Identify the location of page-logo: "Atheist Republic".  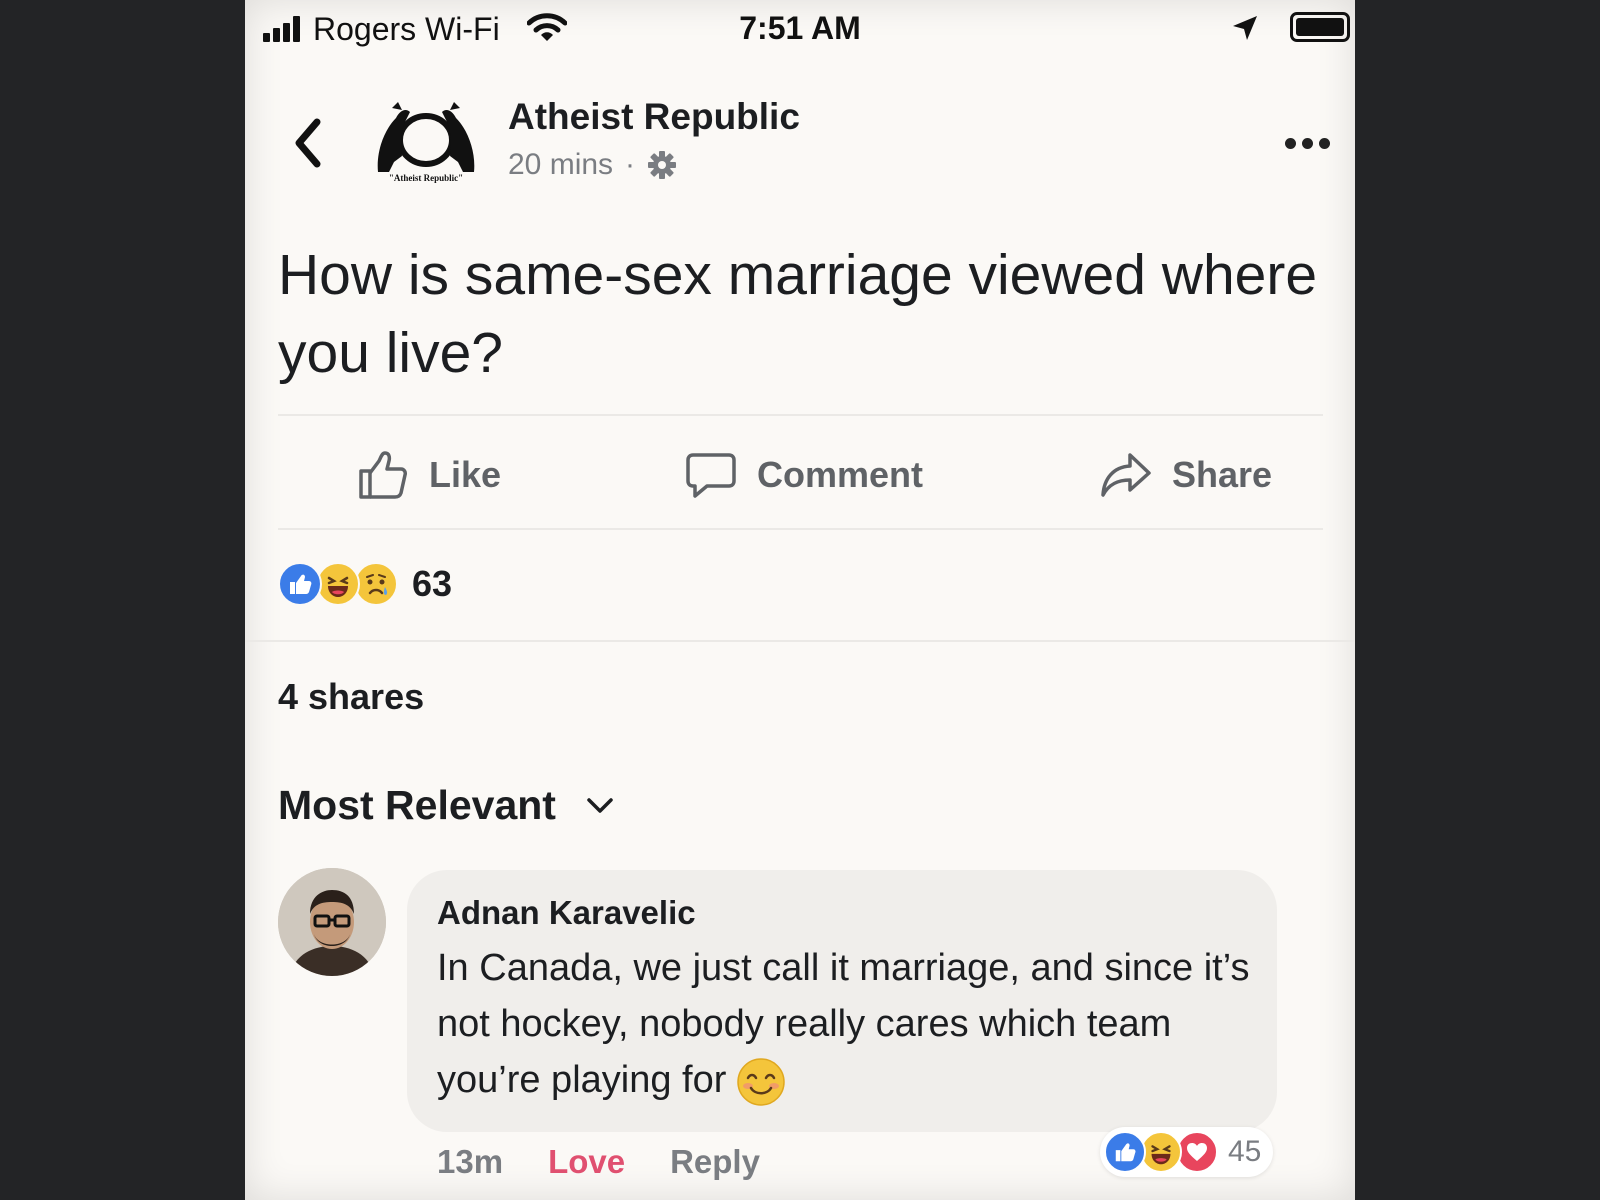
(426, 144).